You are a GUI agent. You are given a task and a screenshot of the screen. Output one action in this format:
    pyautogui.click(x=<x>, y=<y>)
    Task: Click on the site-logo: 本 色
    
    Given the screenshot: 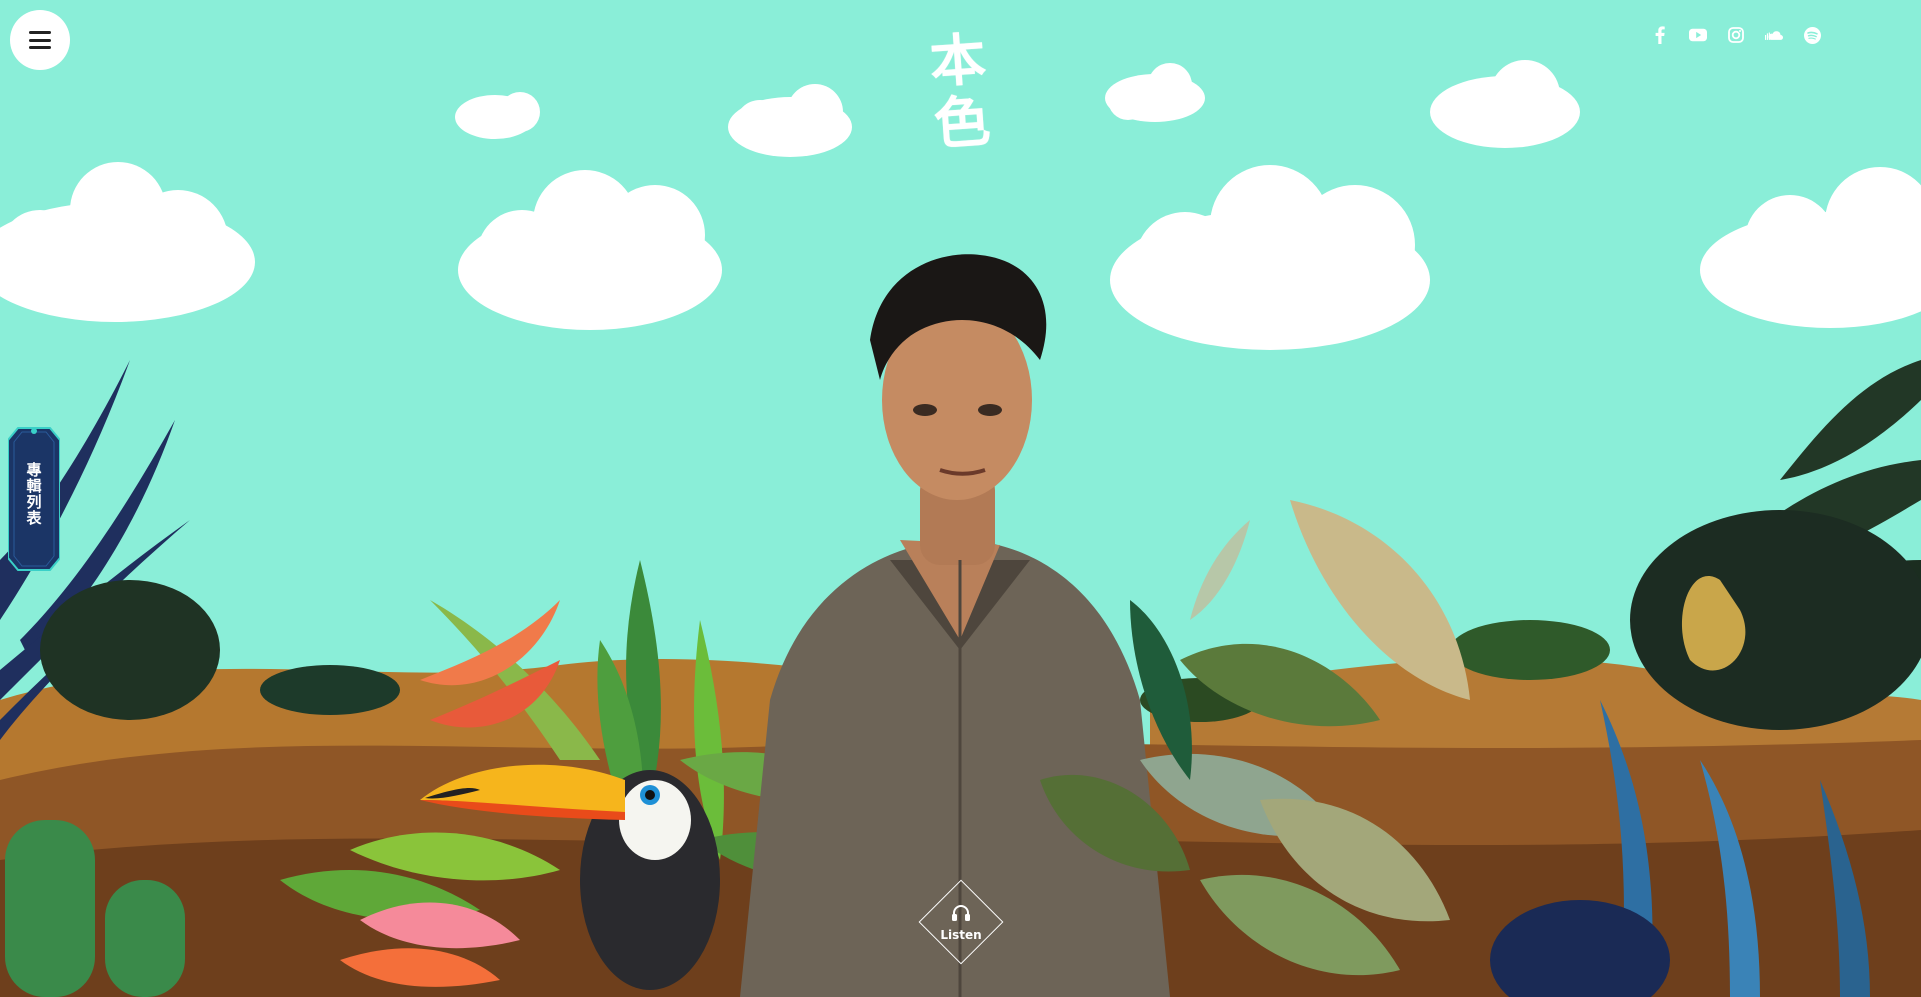 What is the action you would take?
    pyautogui.click(x=960, y=92)
    